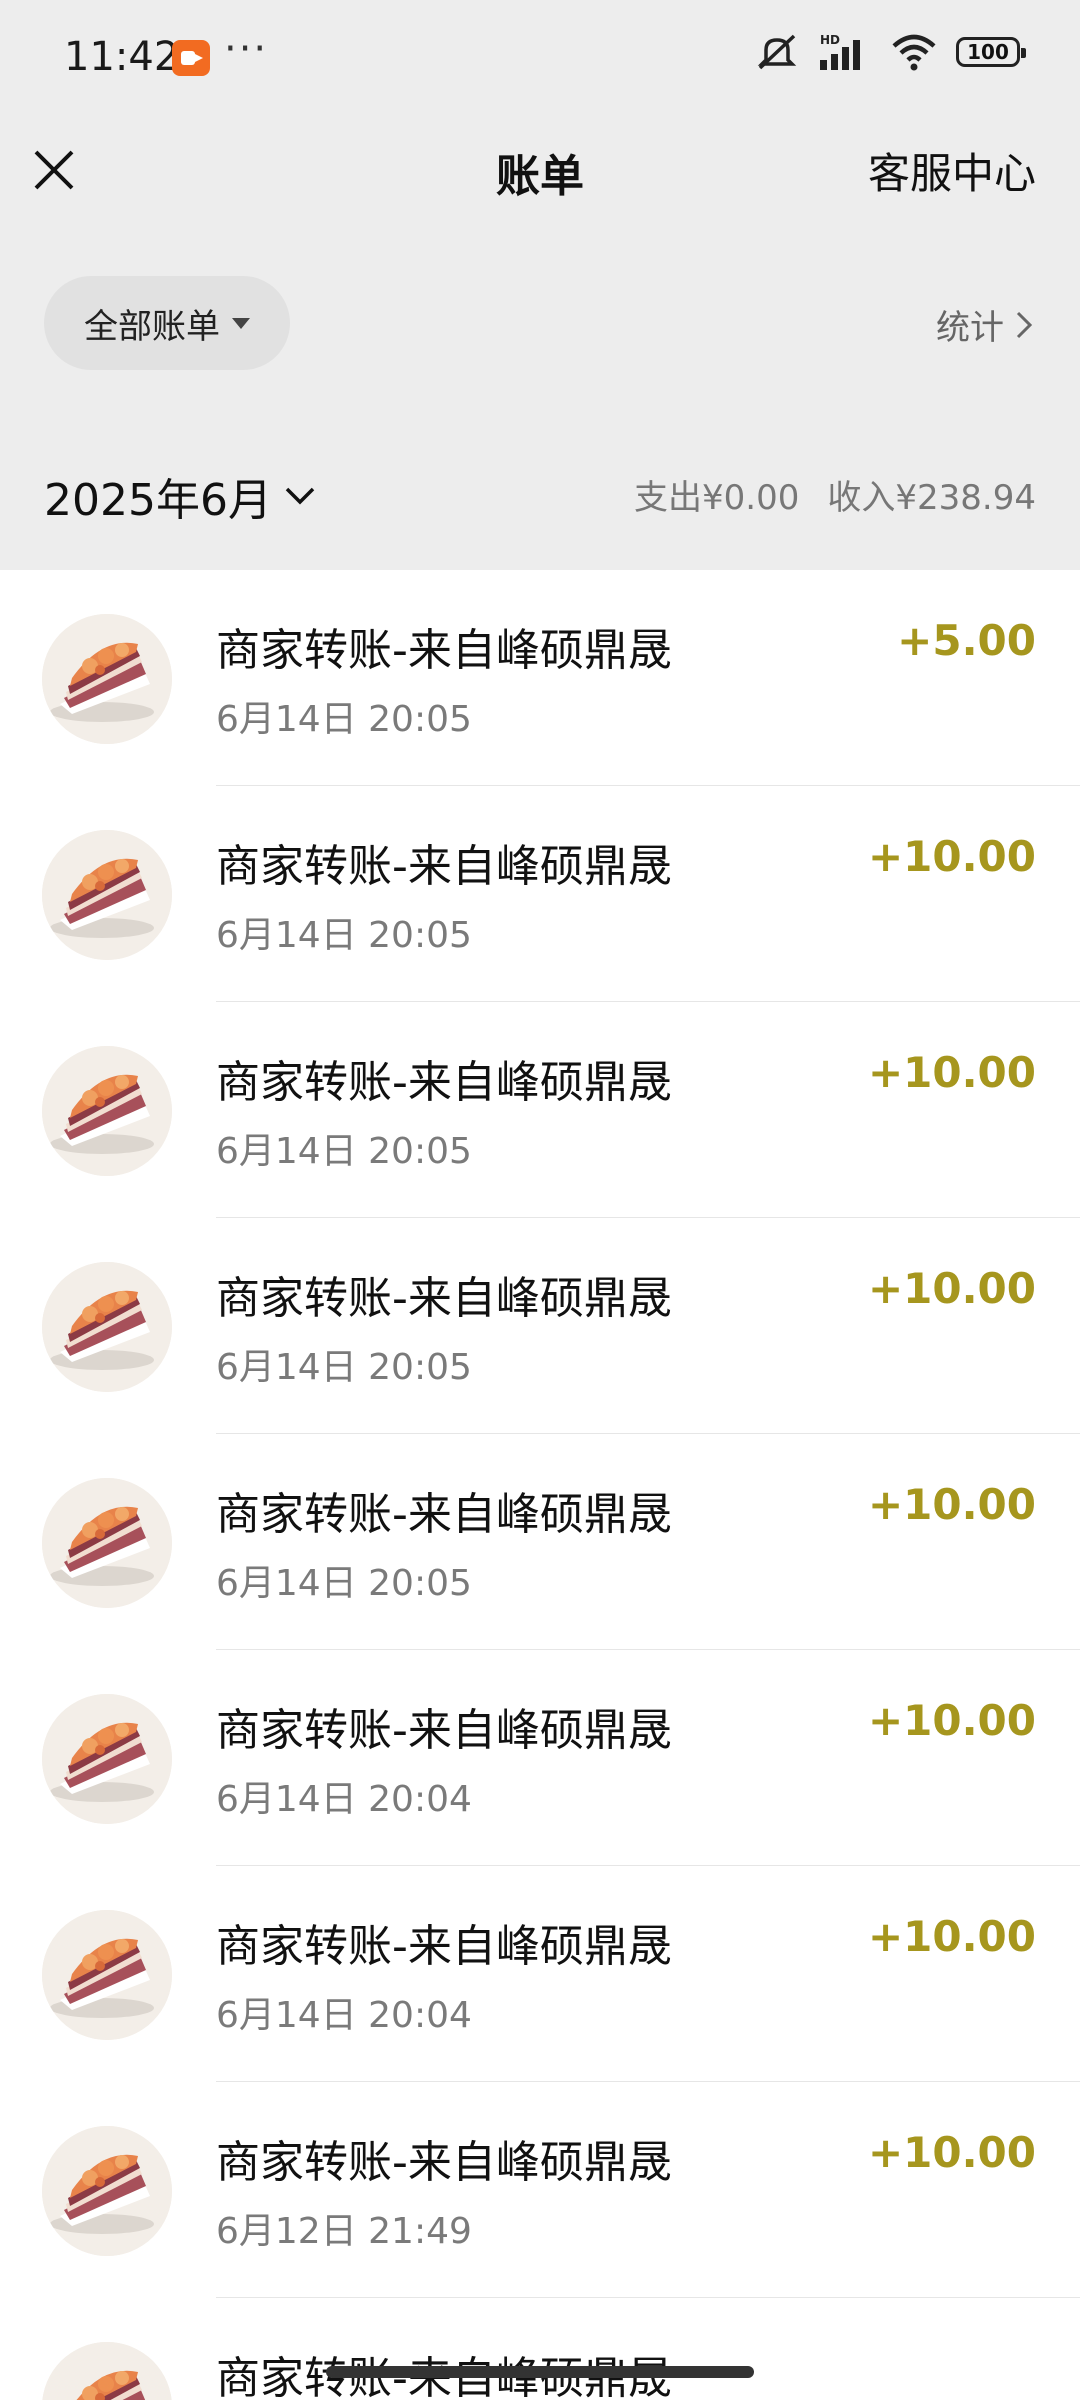 The height and width of the screenshot is (2400, 1080). Describe the element at coordinates (540, 678) in the screenshot. I see `transaction-row: 商家转账-来自峰硕鼎晟 6月14日 20:05 +5.00` at that location.